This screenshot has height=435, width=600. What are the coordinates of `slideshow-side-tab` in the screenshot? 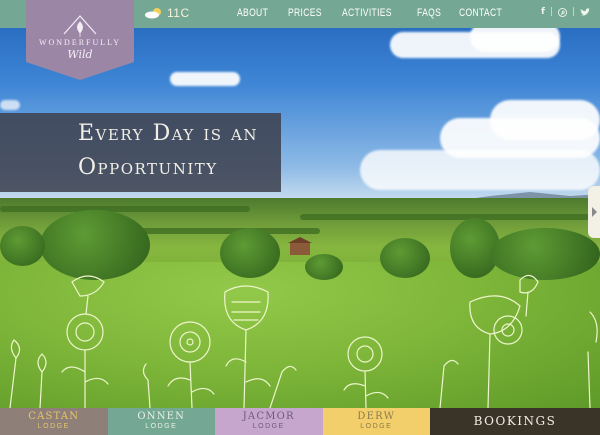 It's located at (594, 212).